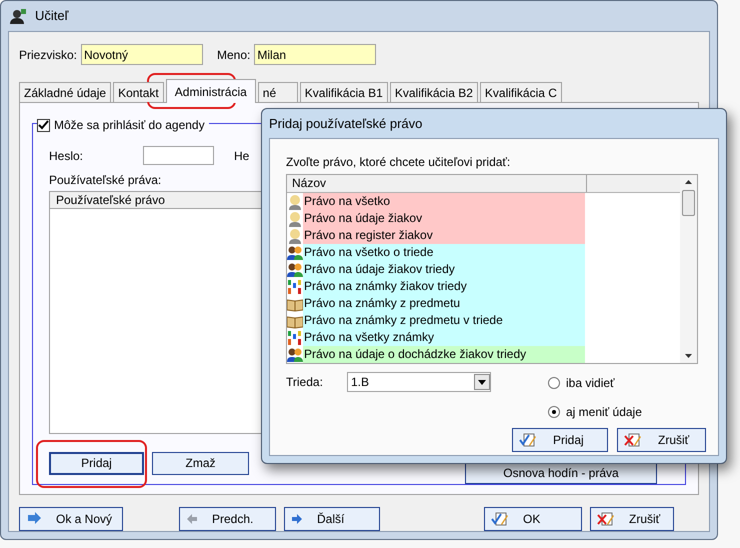 The width and height of the screenshot is (740, 548). I want to click on field-label: Trieda:, so click(305, 382).